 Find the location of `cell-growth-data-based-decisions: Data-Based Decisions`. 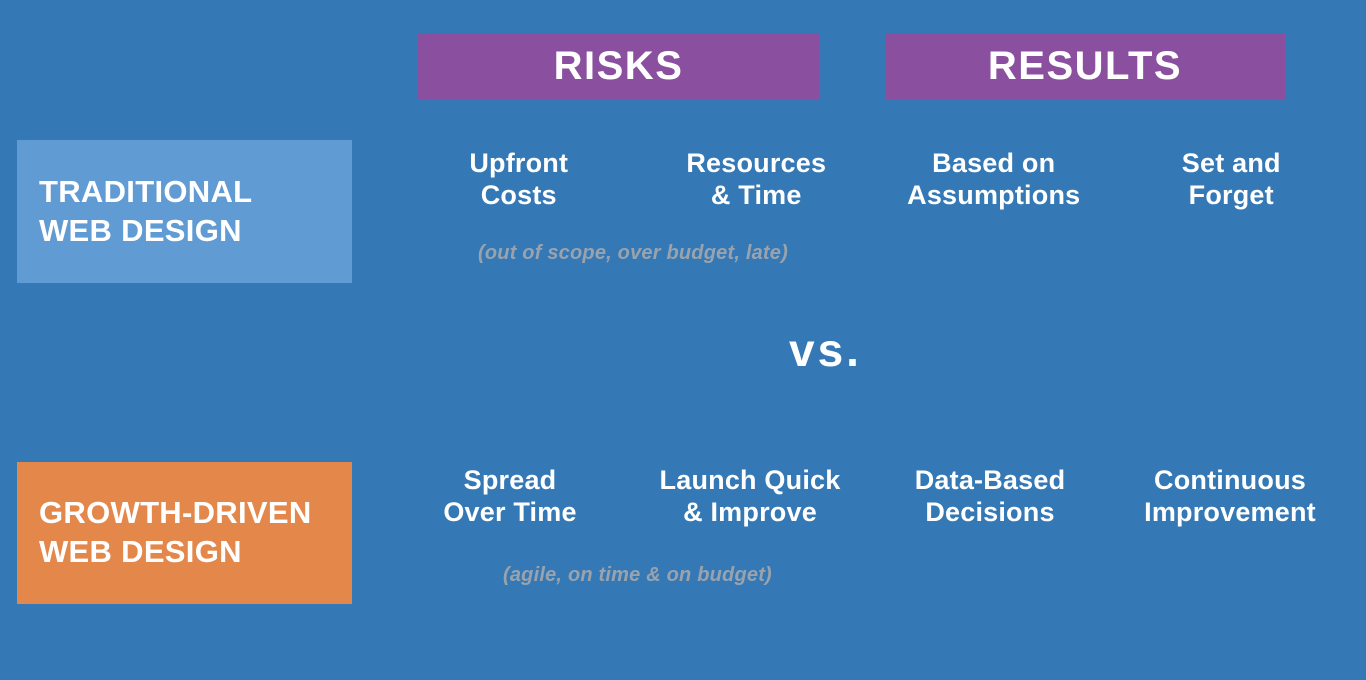

cell-growth-data-based-decisions: Data-Based Decisions is located at coordinates (990, 500).